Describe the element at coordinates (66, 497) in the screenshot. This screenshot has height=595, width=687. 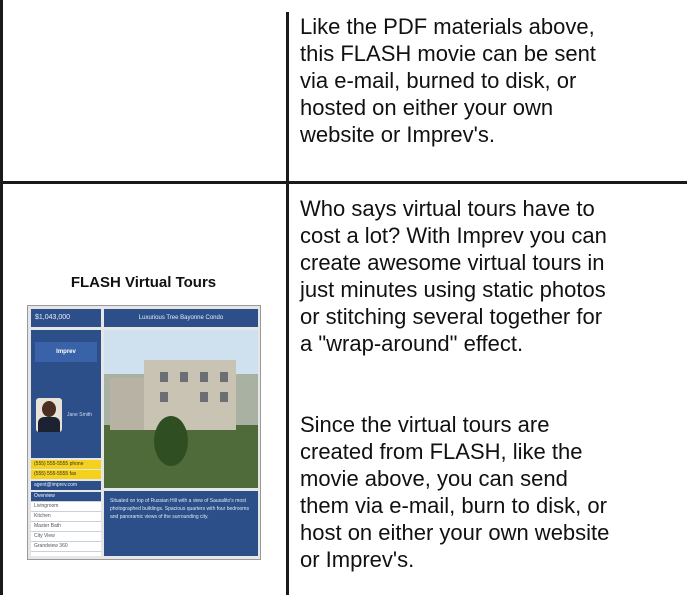
I see `menu-item: Overview` at that location.